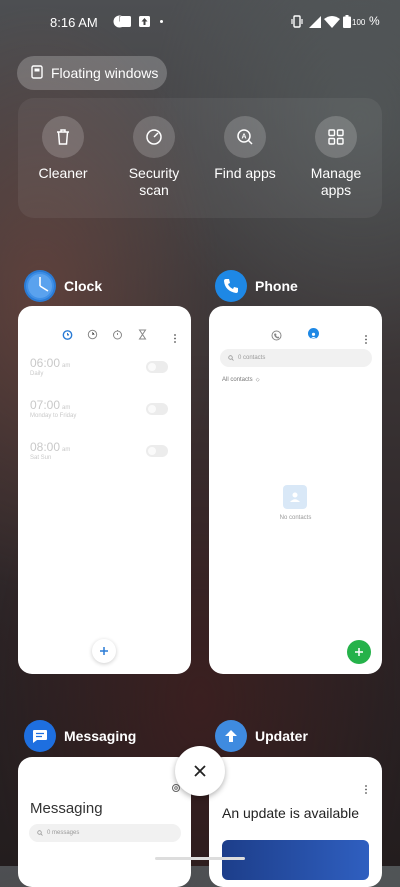  What do you see at coordinates (295, 860) in the screenshot?
I see `update-banner-image` at bounding box center [295, 860].